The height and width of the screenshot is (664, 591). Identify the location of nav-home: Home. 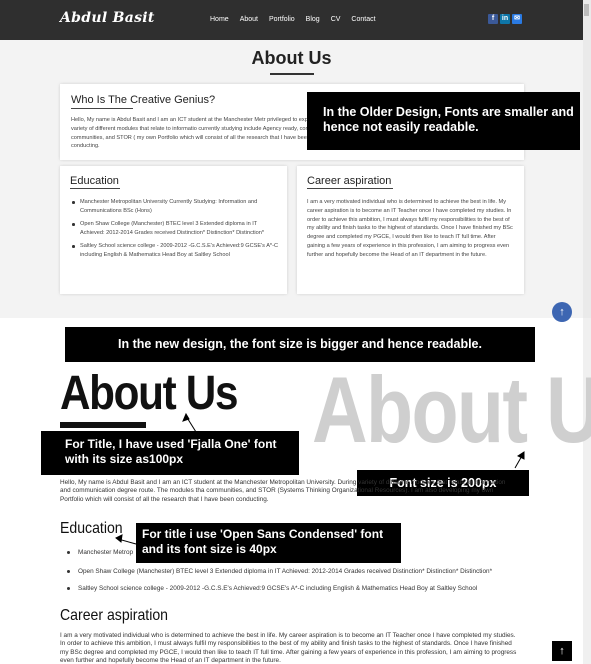
(219, 19).